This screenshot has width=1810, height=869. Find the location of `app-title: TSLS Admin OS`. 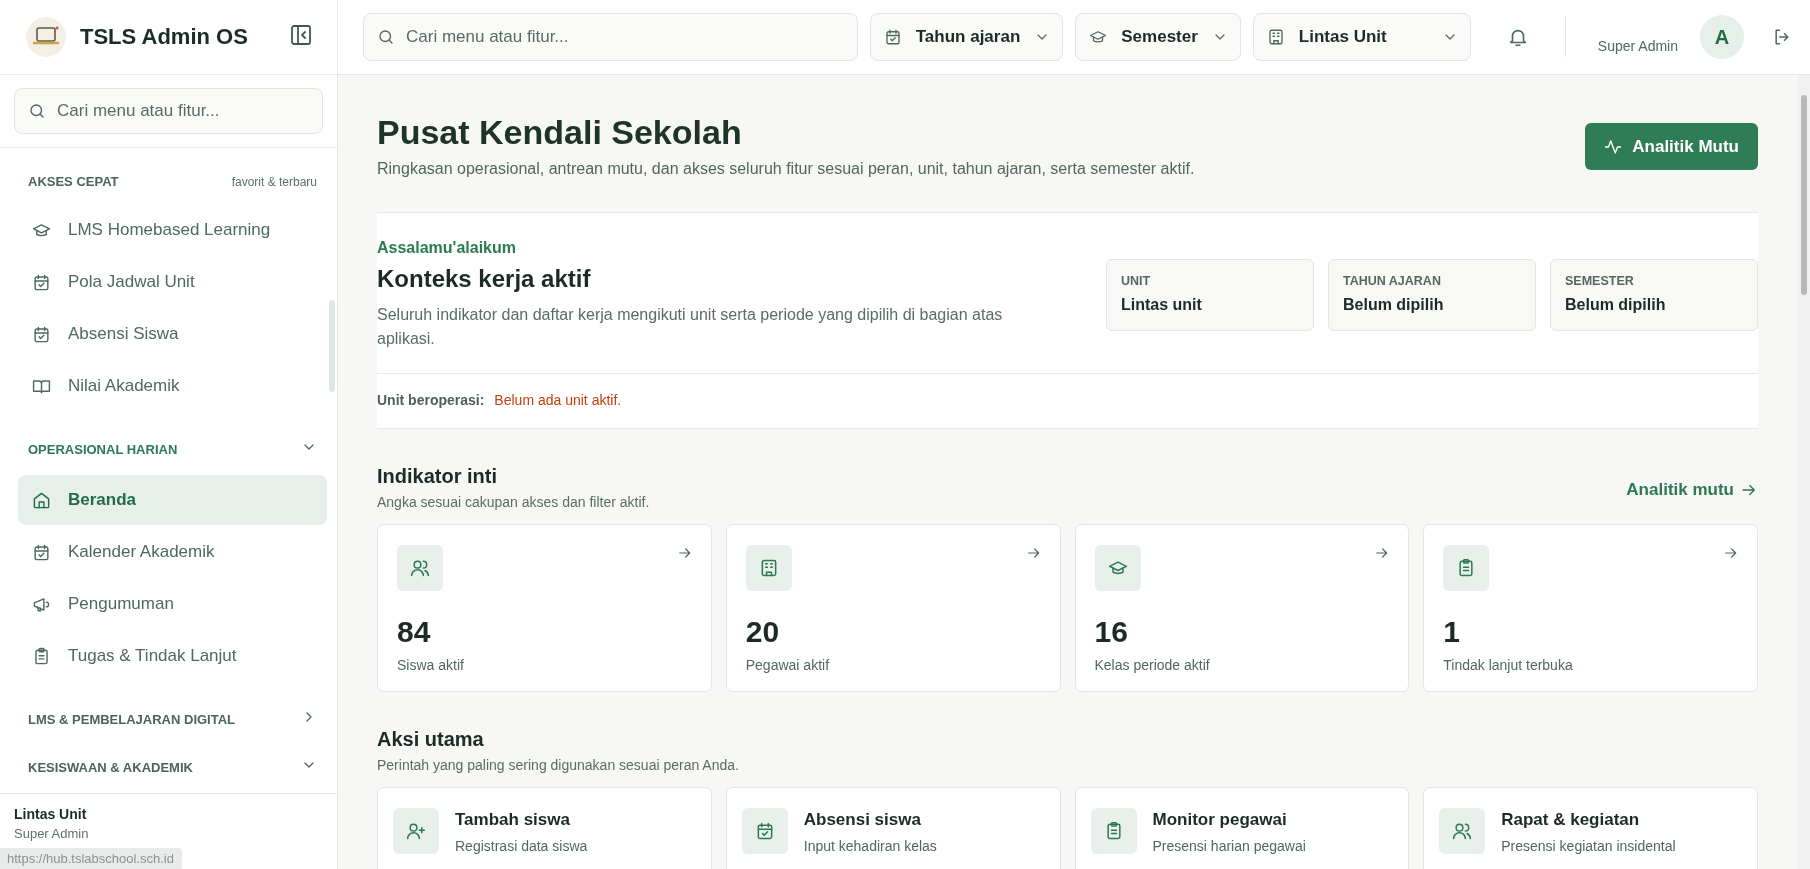

app-title: TSLS Admin OS is located at coordinates (164, 37).